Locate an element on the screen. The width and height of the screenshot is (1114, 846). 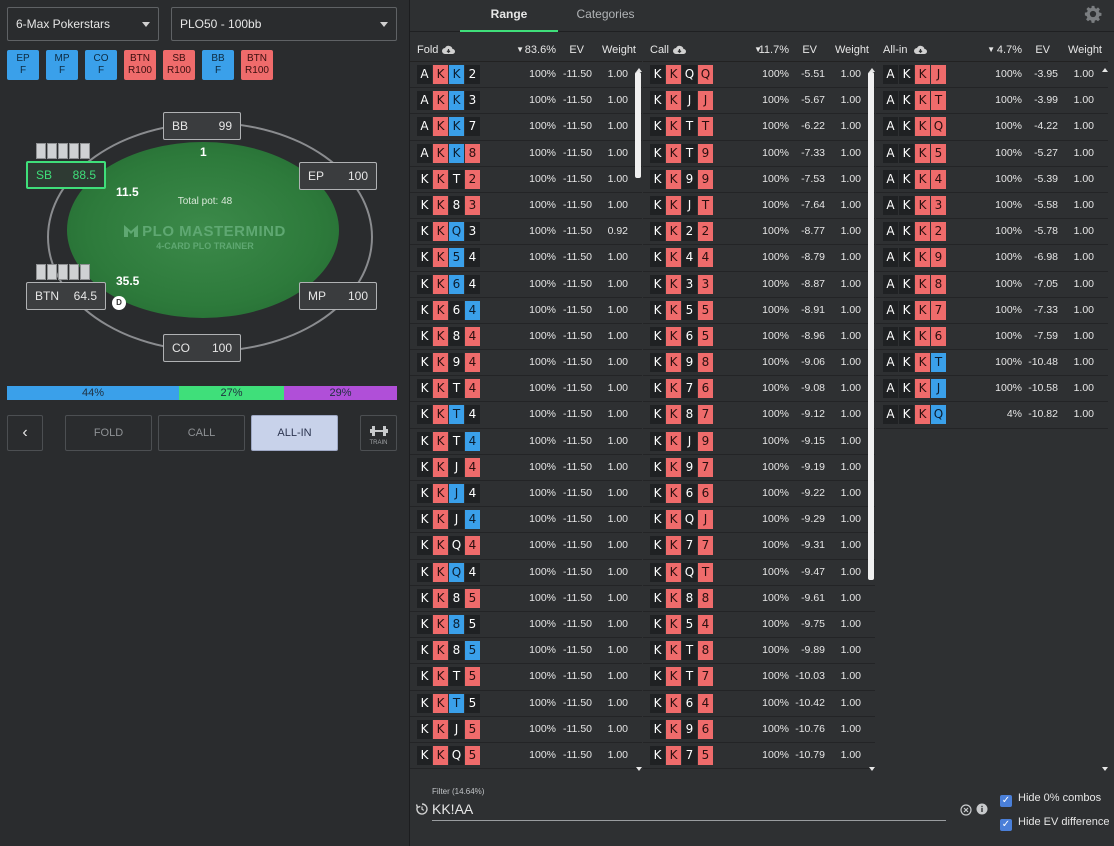
back-button: ‹ is located at coordinates (25, 433).